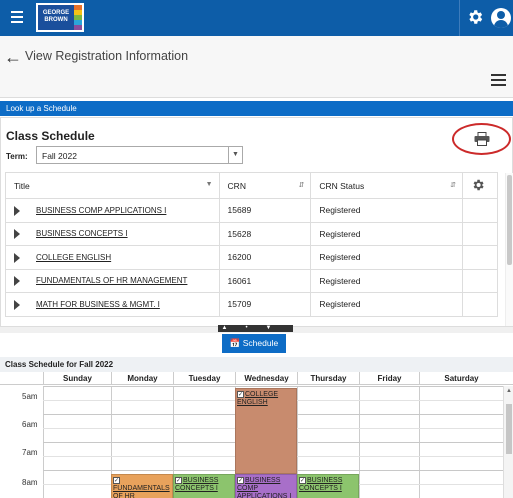  What do you see at coordinates (78, 17) in the screenshot?
I see `logo-stripes` at bounding box center [78, 17].